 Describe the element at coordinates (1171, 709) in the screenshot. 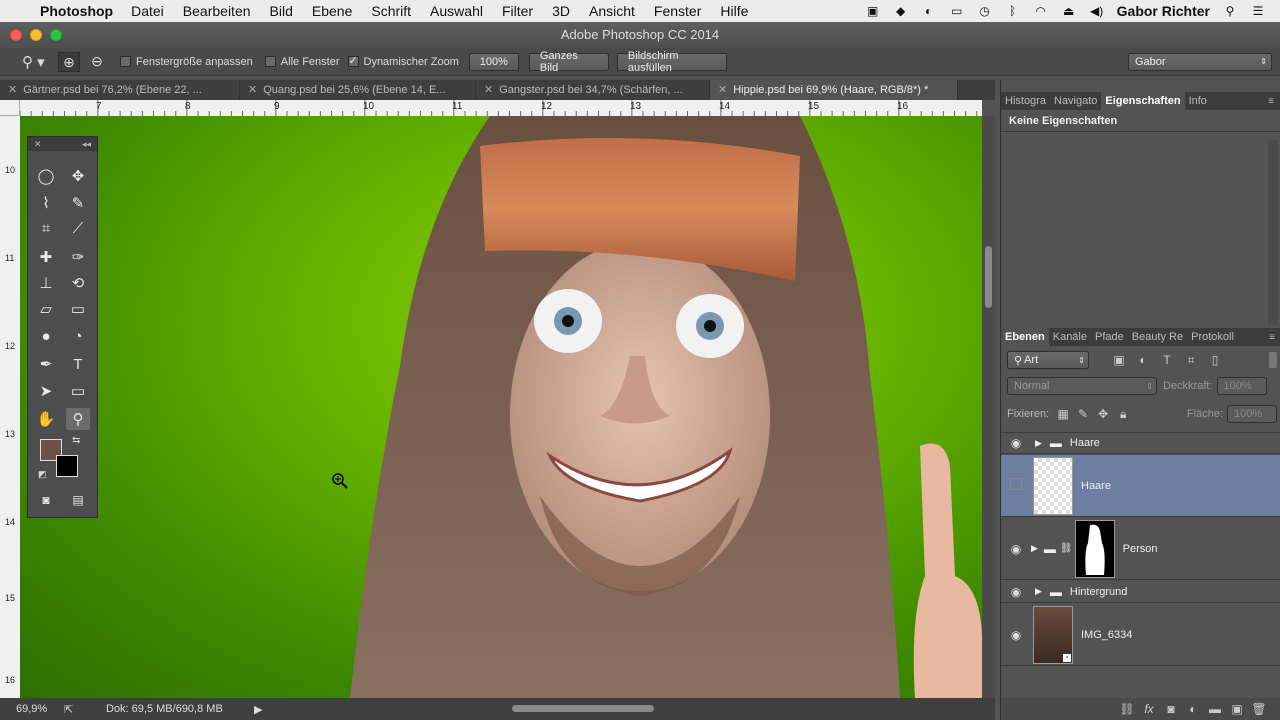

I see `add-mask-icon: ◙` at that location.